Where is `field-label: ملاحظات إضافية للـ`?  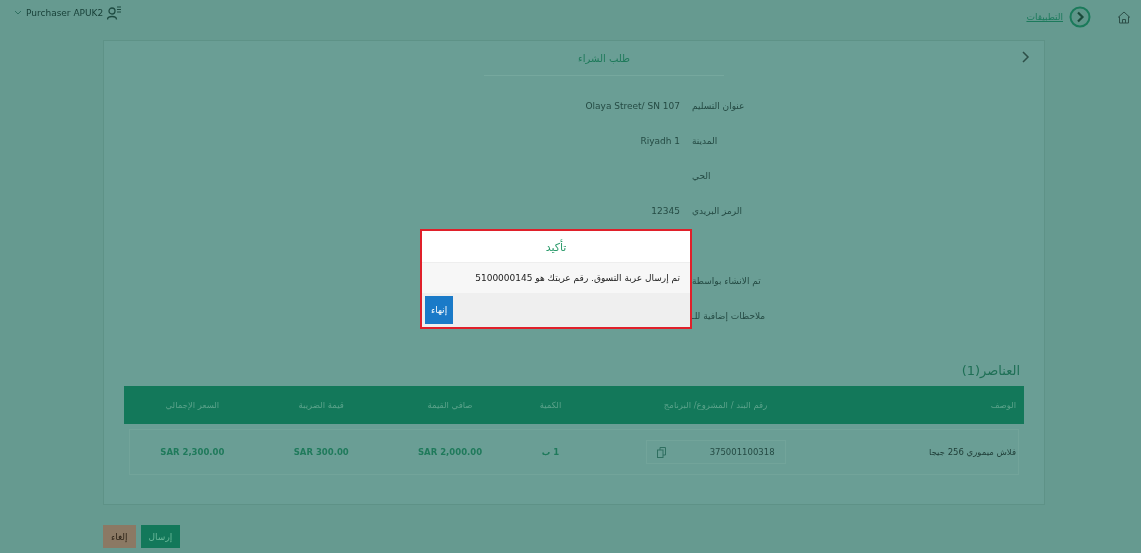
field-label: ملاحظات إضافية للـ is located at coordinates (729, 315).